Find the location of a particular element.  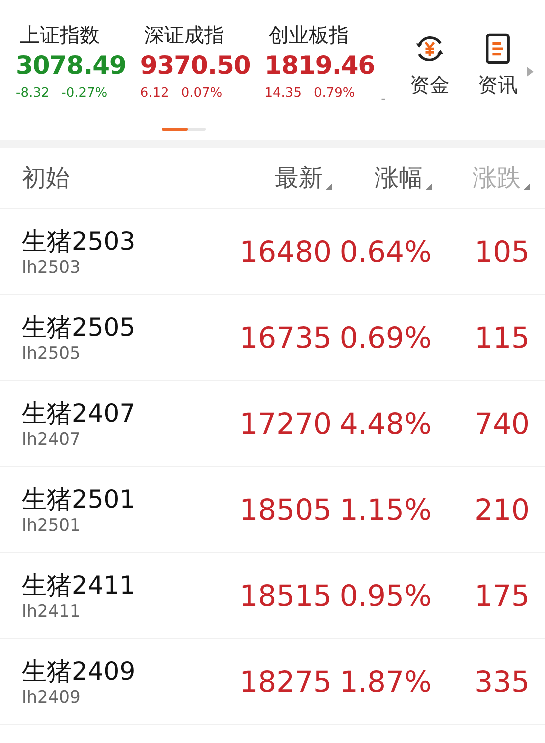

contract-code: lh2411 is located at coordinates (51, 612).